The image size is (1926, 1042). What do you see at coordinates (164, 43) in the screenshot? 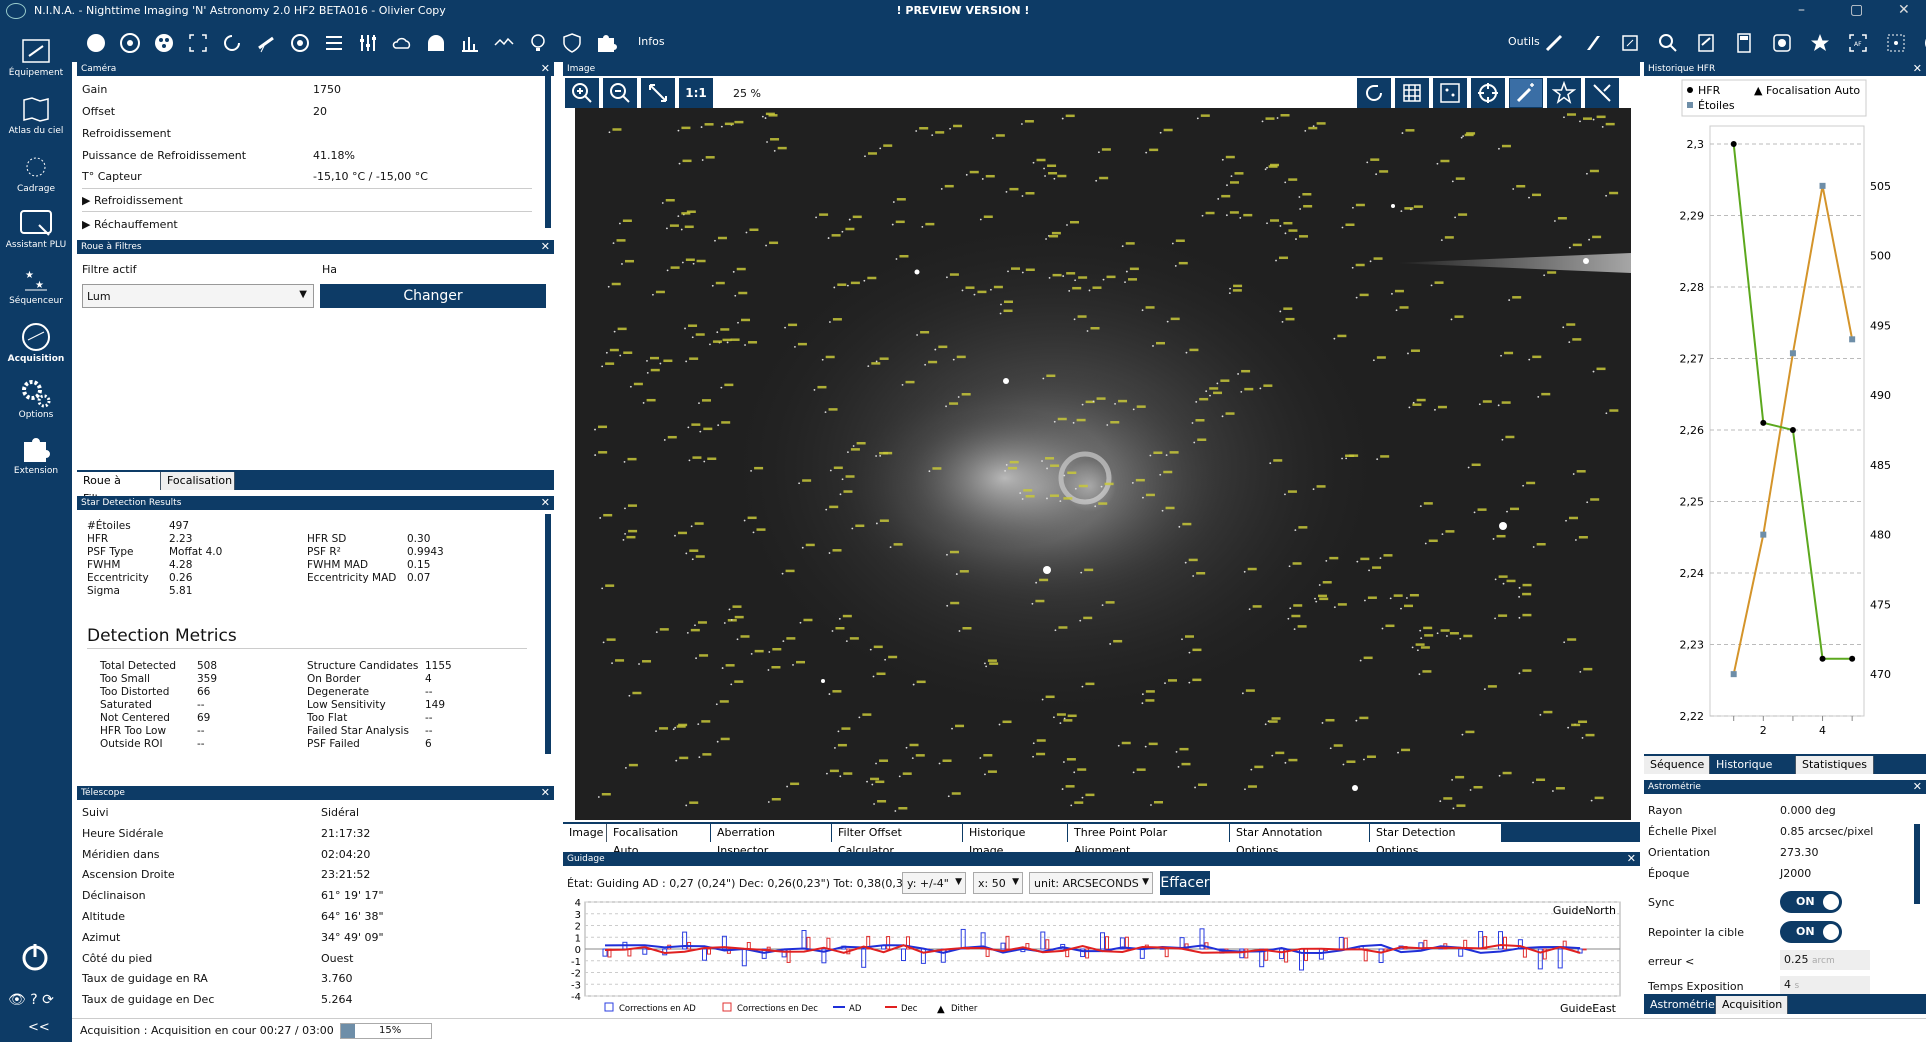
I see `filter-wheel-icon` at bounding box center [164, 43].